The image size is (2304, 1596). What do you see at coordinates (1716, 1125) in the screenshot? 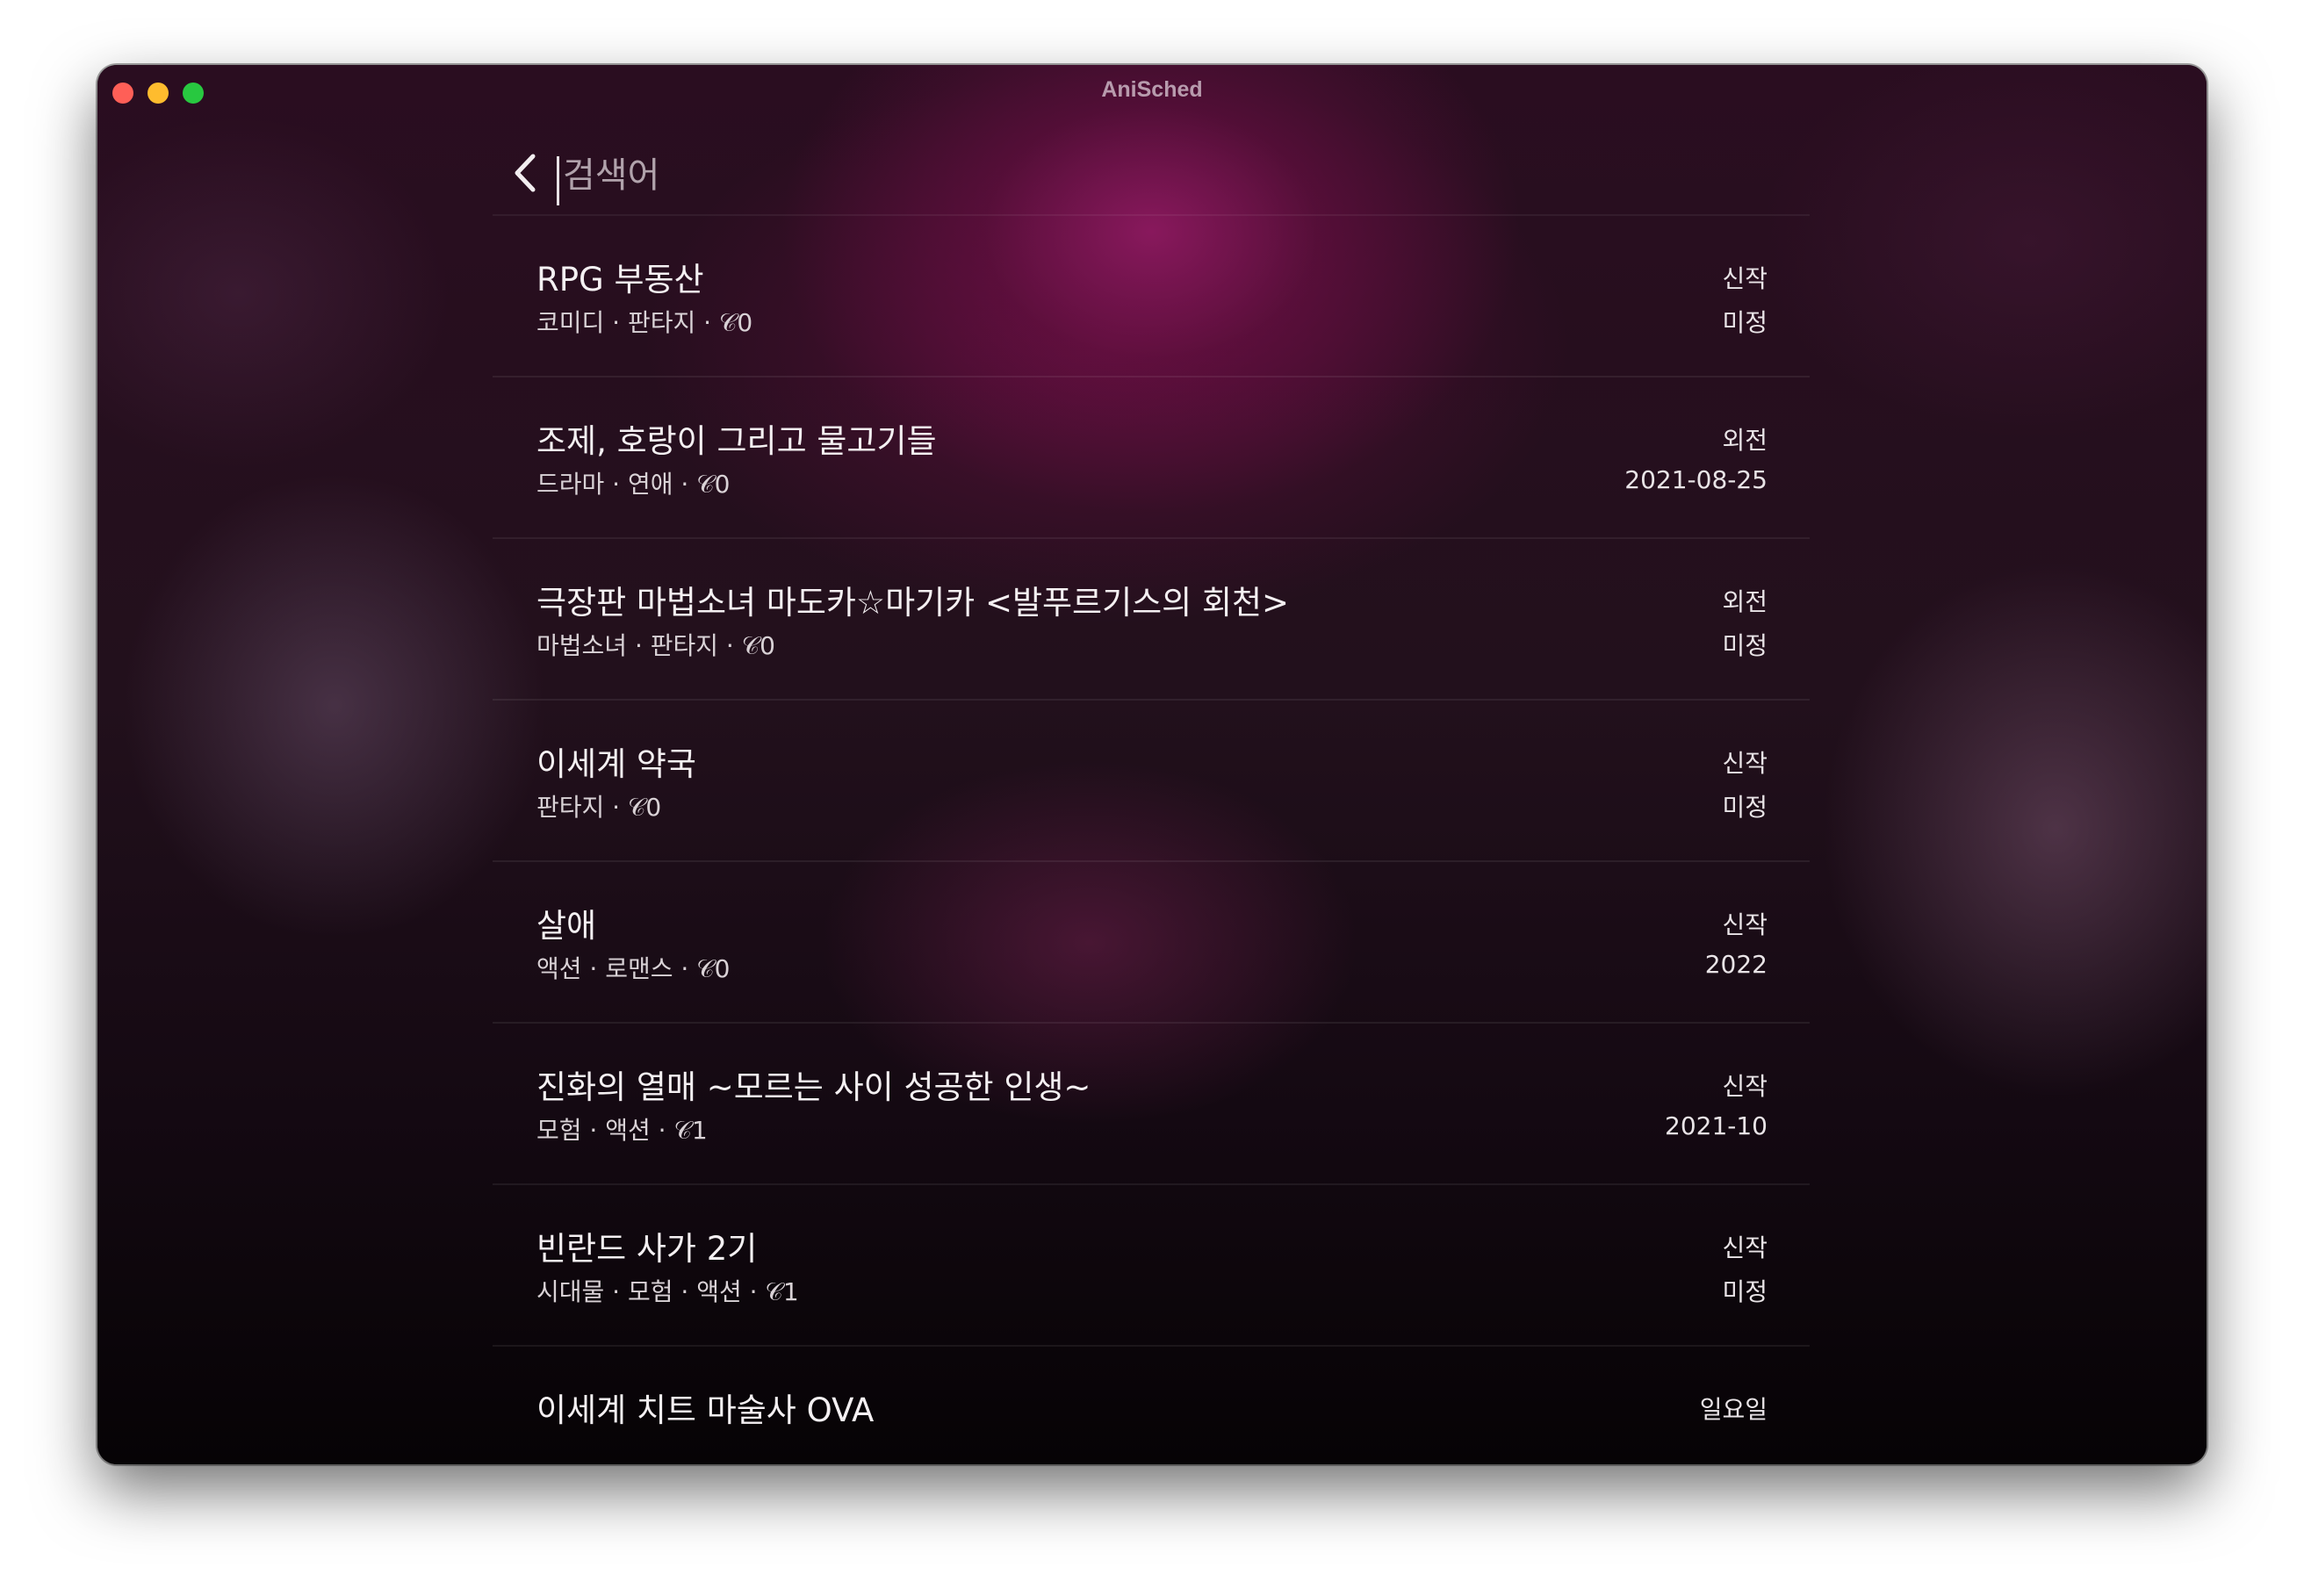
I see `item-date: 2021-10` at bounding box center [1716, 1125].